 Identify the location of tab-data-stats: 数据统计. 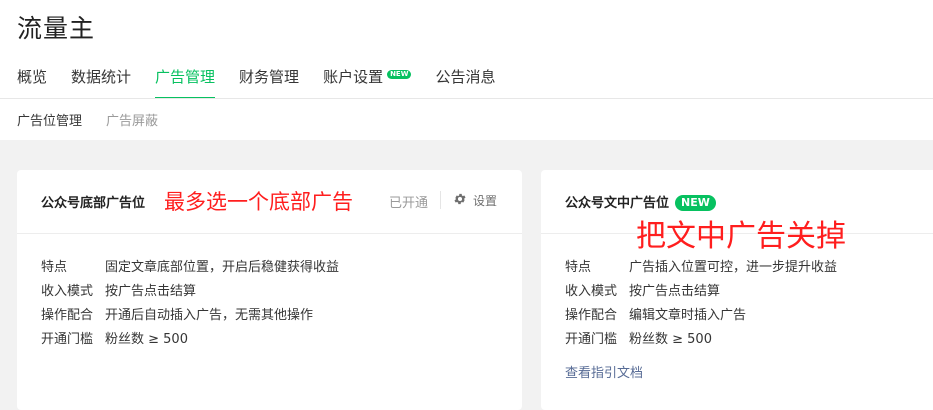
(101, 82).